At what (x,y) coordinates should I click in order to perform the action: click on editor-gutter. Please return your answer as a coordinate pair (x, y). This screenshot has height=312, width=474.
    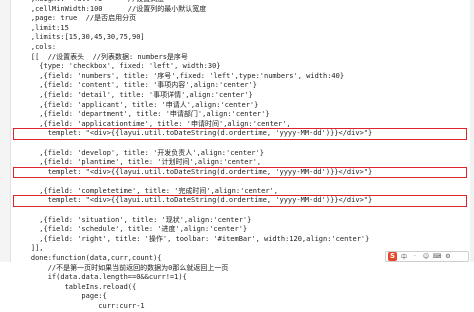
    Looking at the image, I should click on (5, 131).